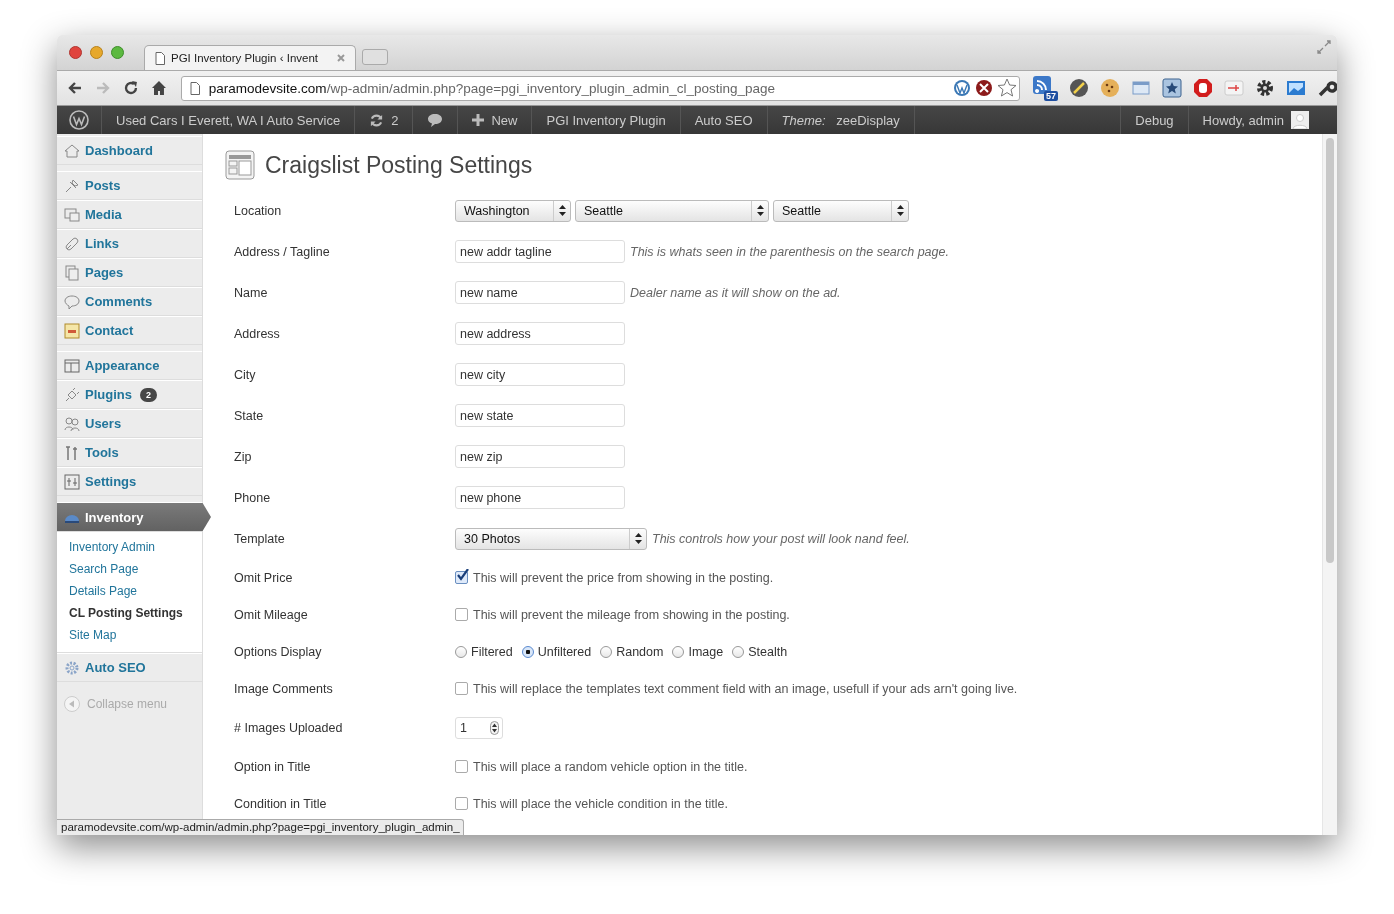 The height and width of the screenshot is (914, 1394). I want to click on close-icon, so click(341, 58).